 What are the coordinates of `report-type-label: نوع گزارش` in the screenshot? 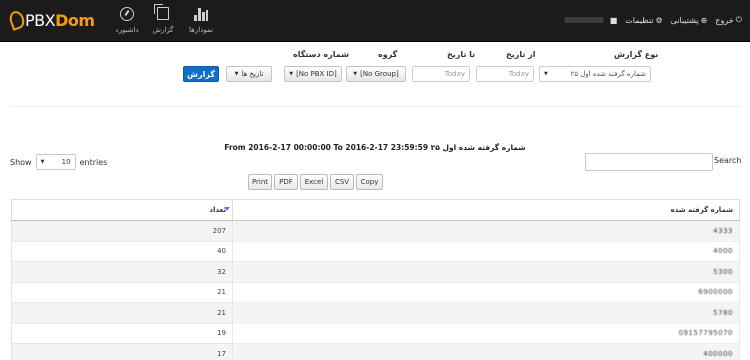 It's located at (636, 54).